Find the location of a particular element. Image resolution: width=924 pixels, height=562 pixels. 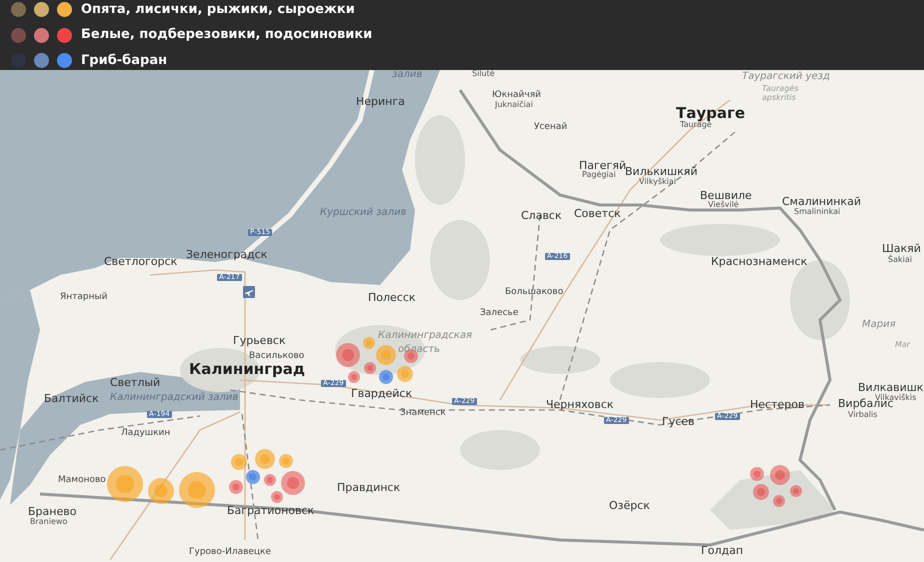

place-label: Балтийск is located at coordinates (71, 398).